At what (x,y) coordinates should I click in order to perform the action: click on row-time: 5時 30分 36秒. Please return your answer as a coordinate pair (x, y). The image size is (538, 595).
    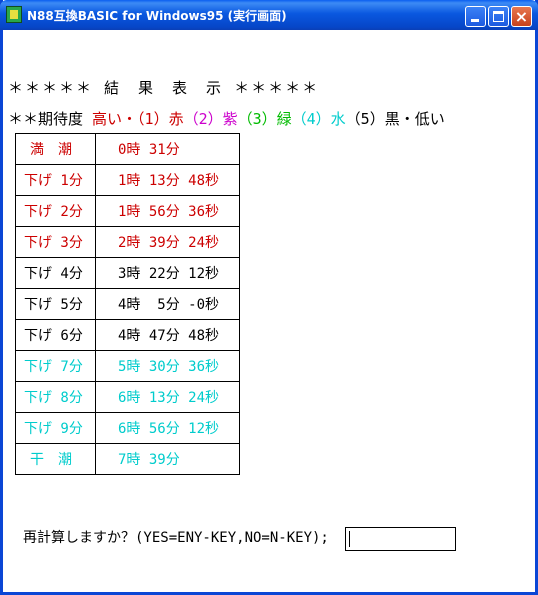
    Looking at the image, I should click on (167, 366).